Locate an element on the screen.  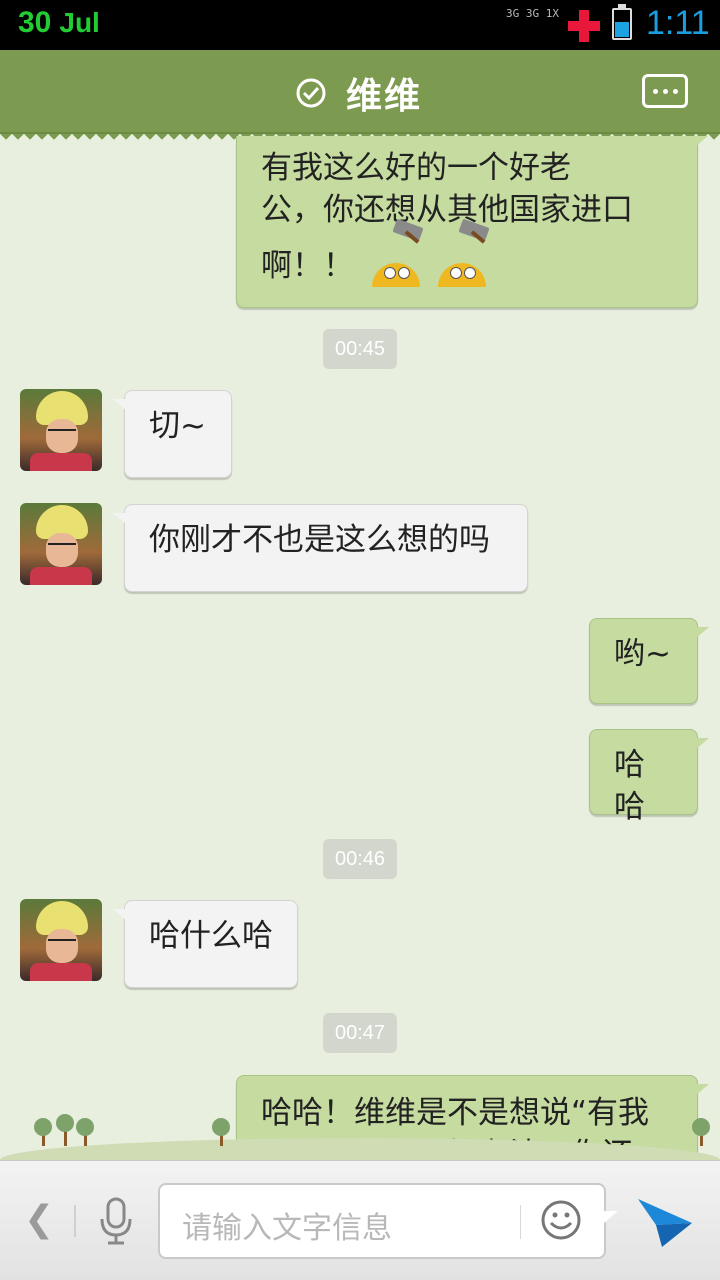
message-bubble-outgoing: 哟~ is located at coordinates (649, 661).